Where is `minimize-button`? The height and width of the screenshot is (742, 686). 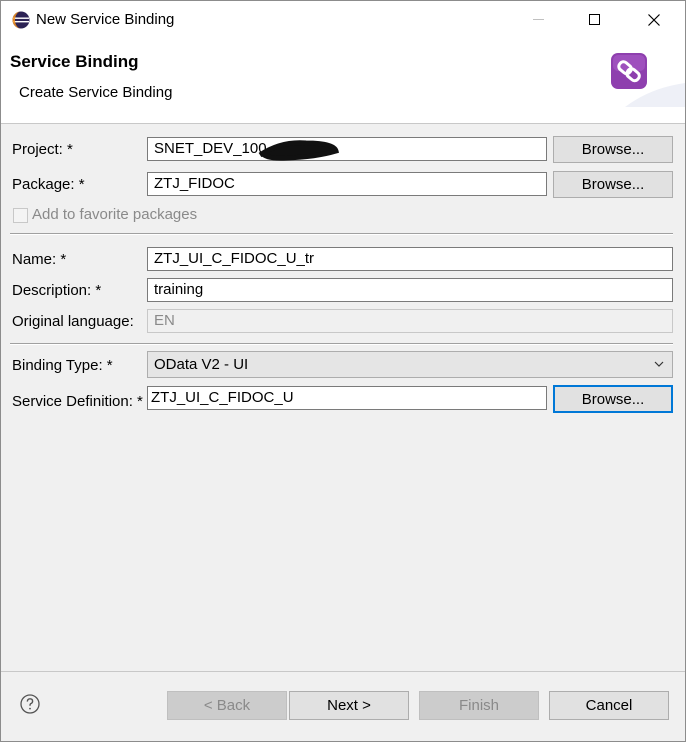 minimize-button is located at coordinates (539, 20).